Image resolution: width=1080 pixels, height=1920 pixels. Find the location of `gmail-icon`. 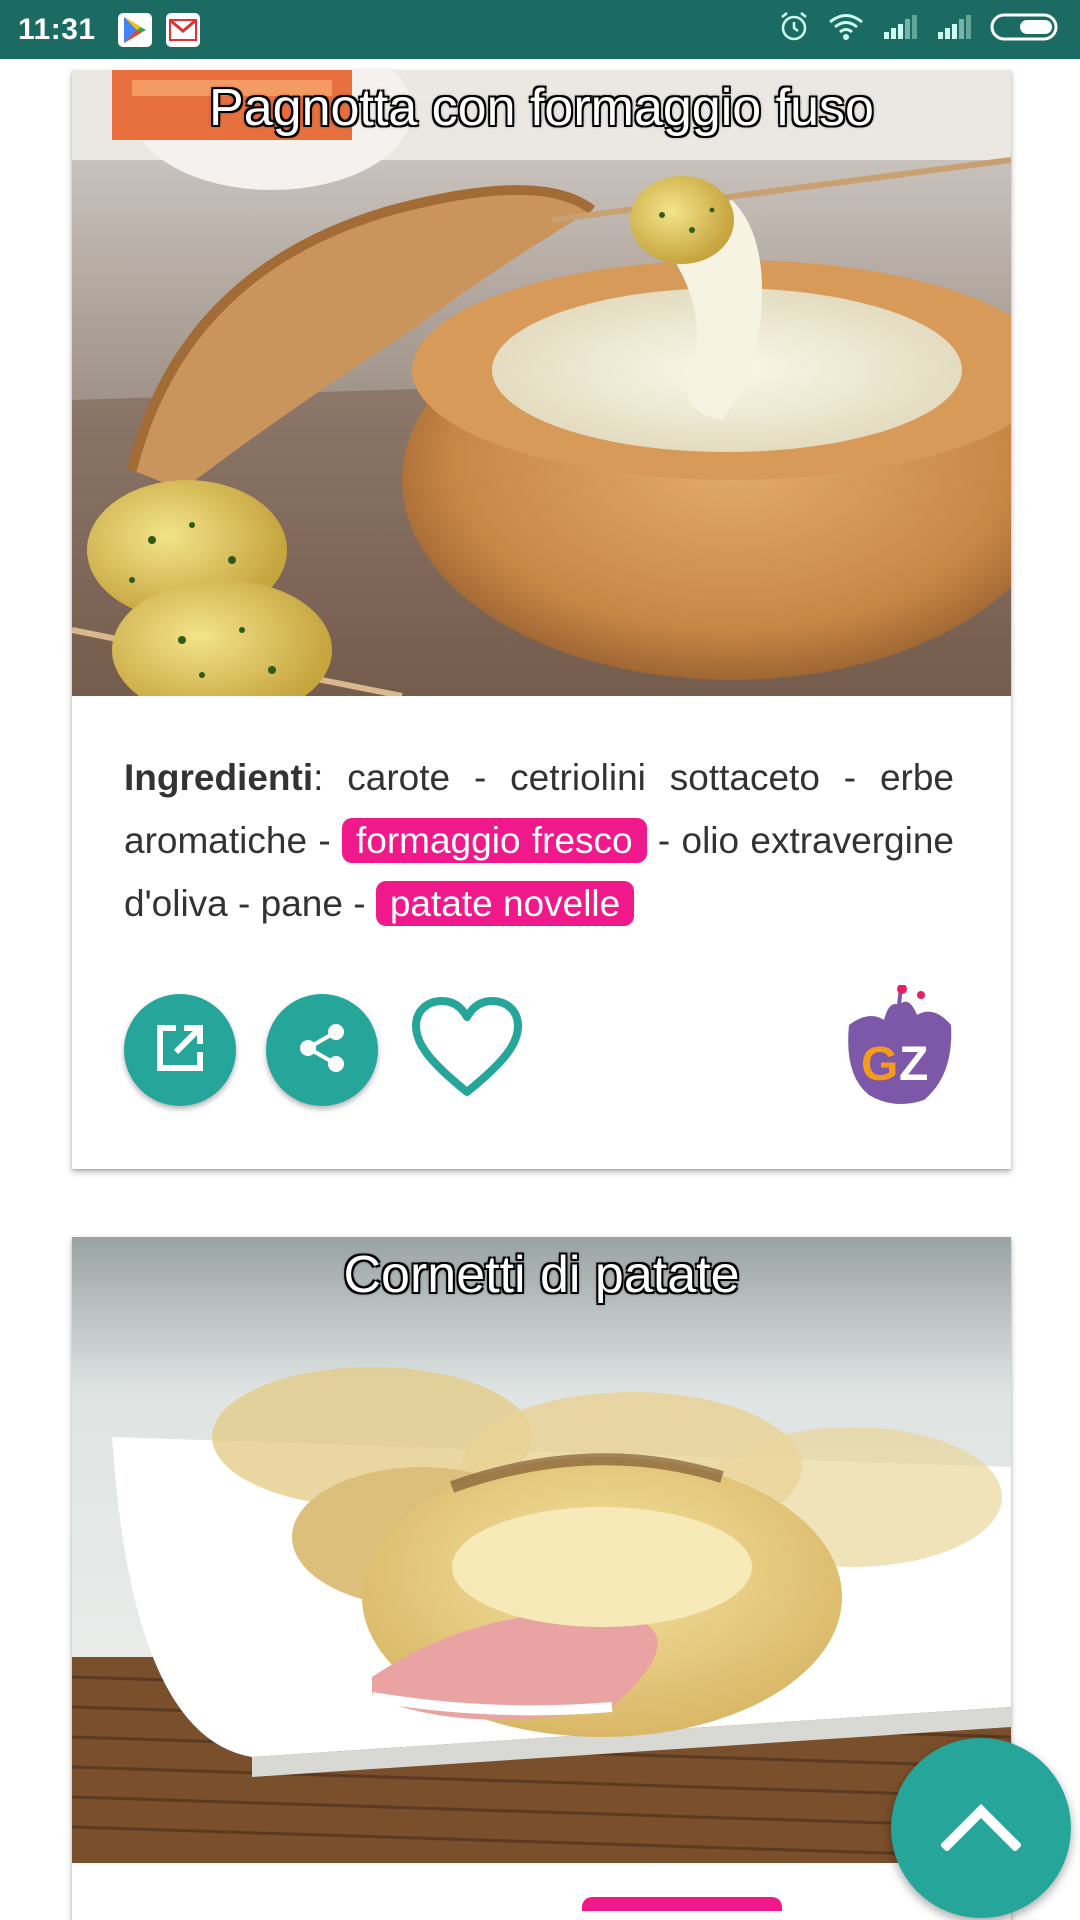

gmail-icon is located at coordinates (182, 29).